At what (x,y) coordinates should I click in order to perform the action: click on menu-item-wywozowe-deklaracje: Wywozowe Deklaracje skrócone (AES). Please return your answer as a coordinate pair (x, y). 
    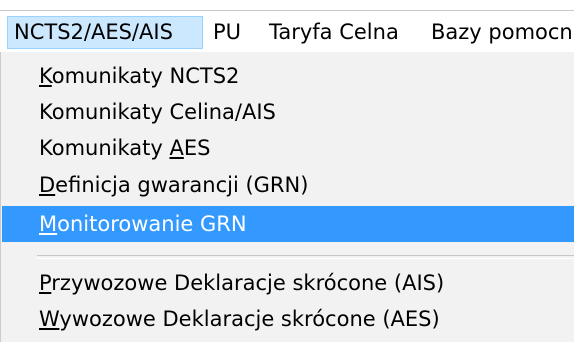
    Looking at the image, I should click on (291, 319).